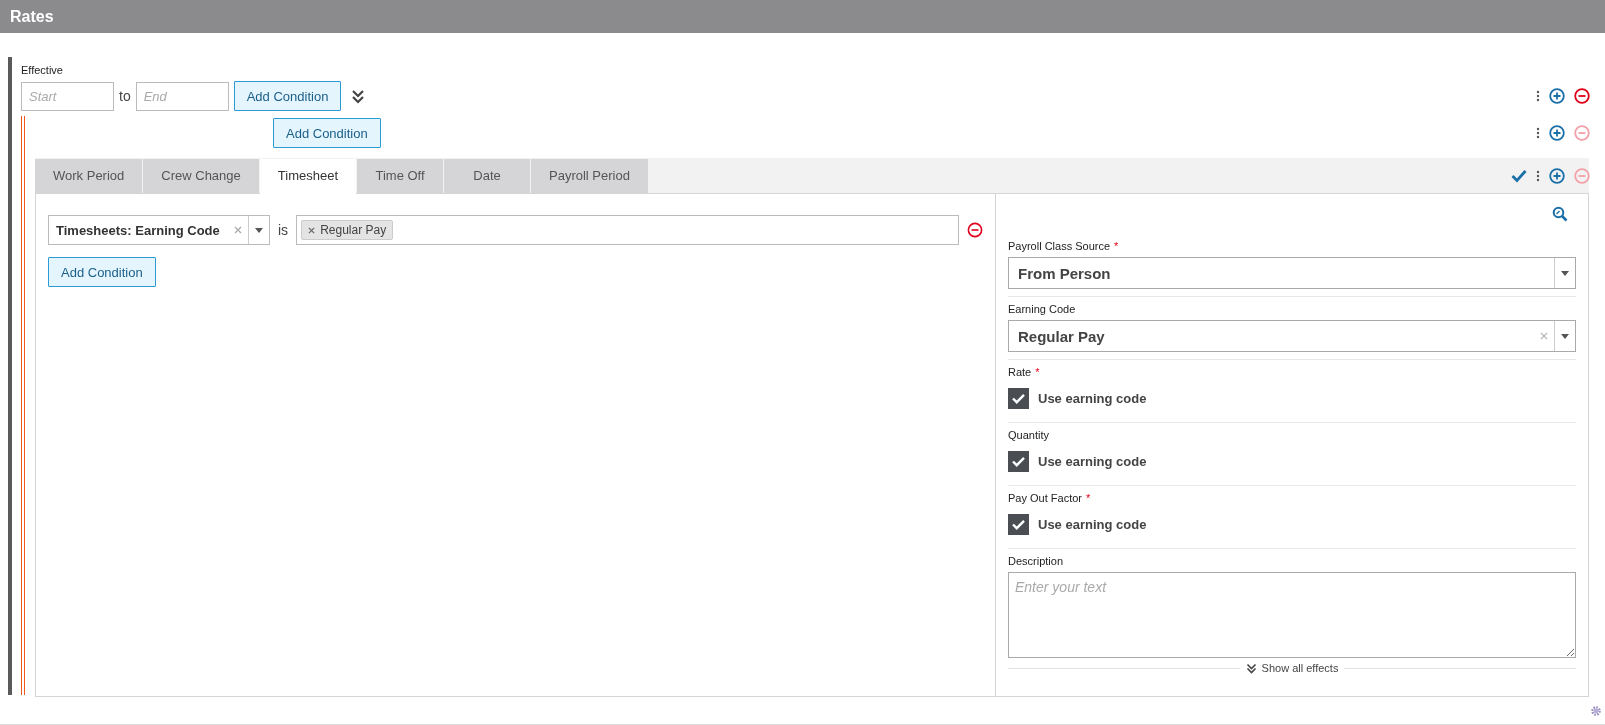 The height and width of the screenshot is (725, 1605). I want to click on field-label: Pay Out Factor, so click(1045, 498).